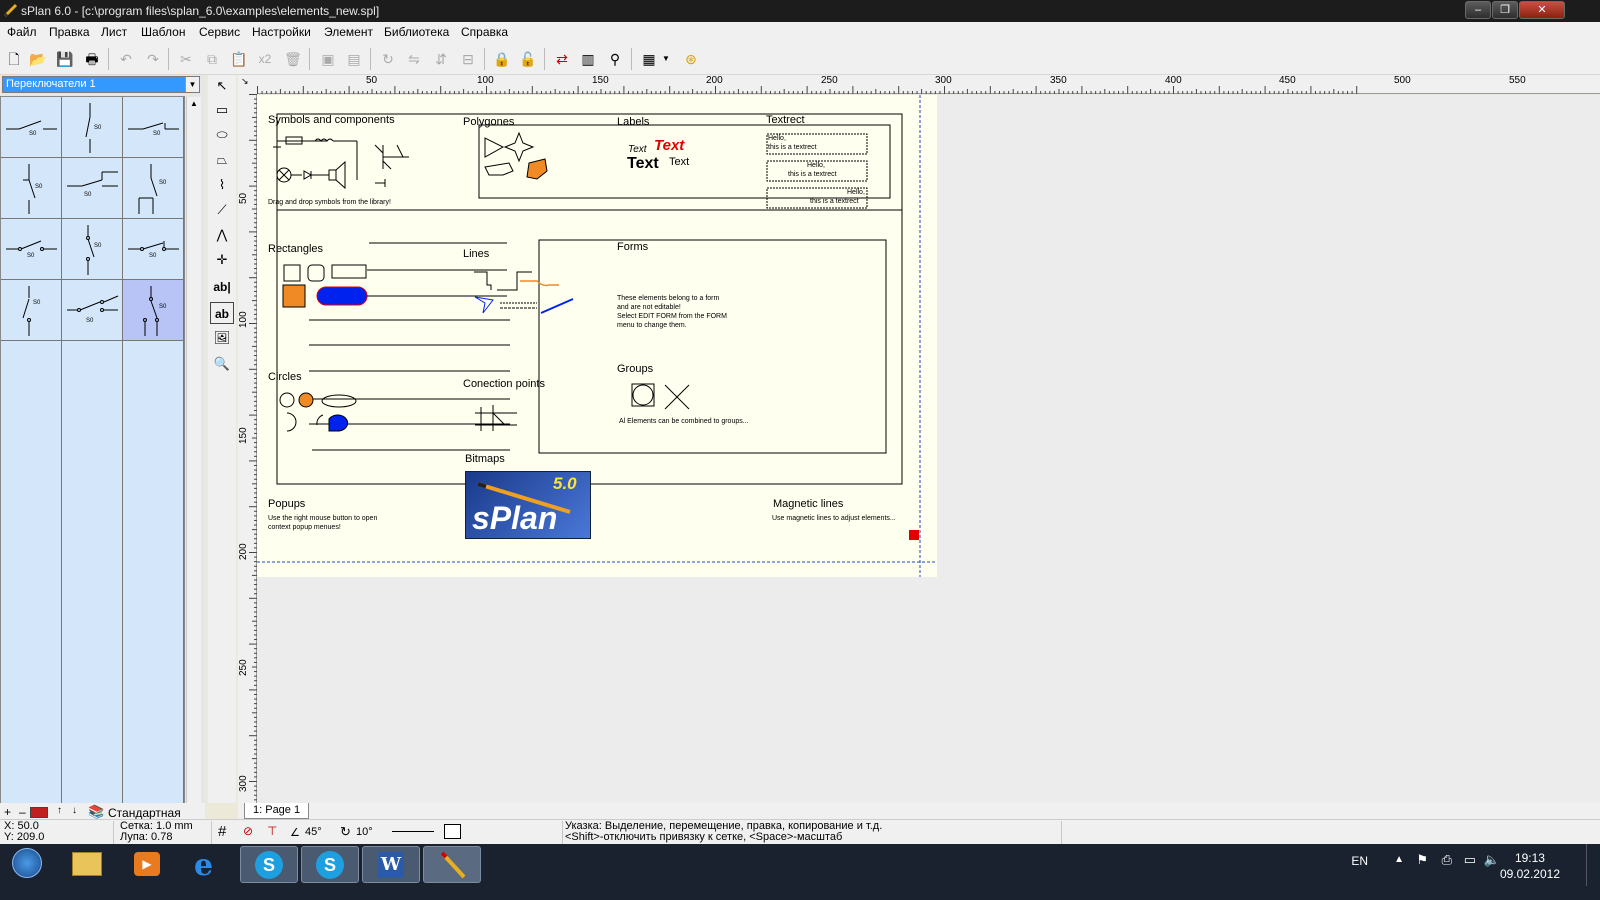  What do you see at coordinates (1399, 859) in the screenshot?
I see `tray-chevron-up-icon: ▲` at bounding box center [1399, 859].